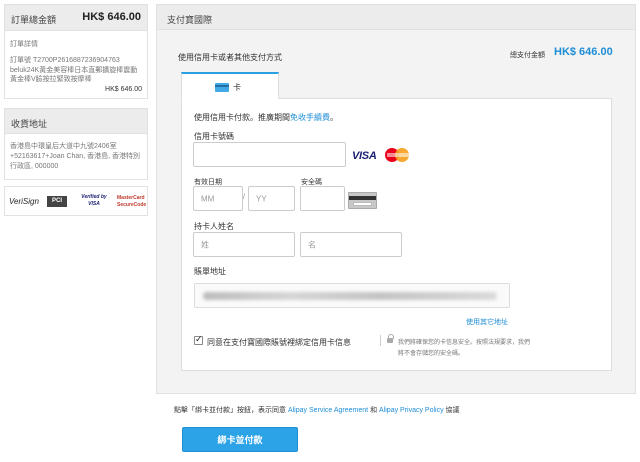  What do you see at coordinates (74, 75) in the screenshot?
I see `order-item-name: beluk24K黃金美容棒日本直郵擴旋棒震動黃金棒V臉按拉緊致按摩棒` at bounding box center [74, 75].